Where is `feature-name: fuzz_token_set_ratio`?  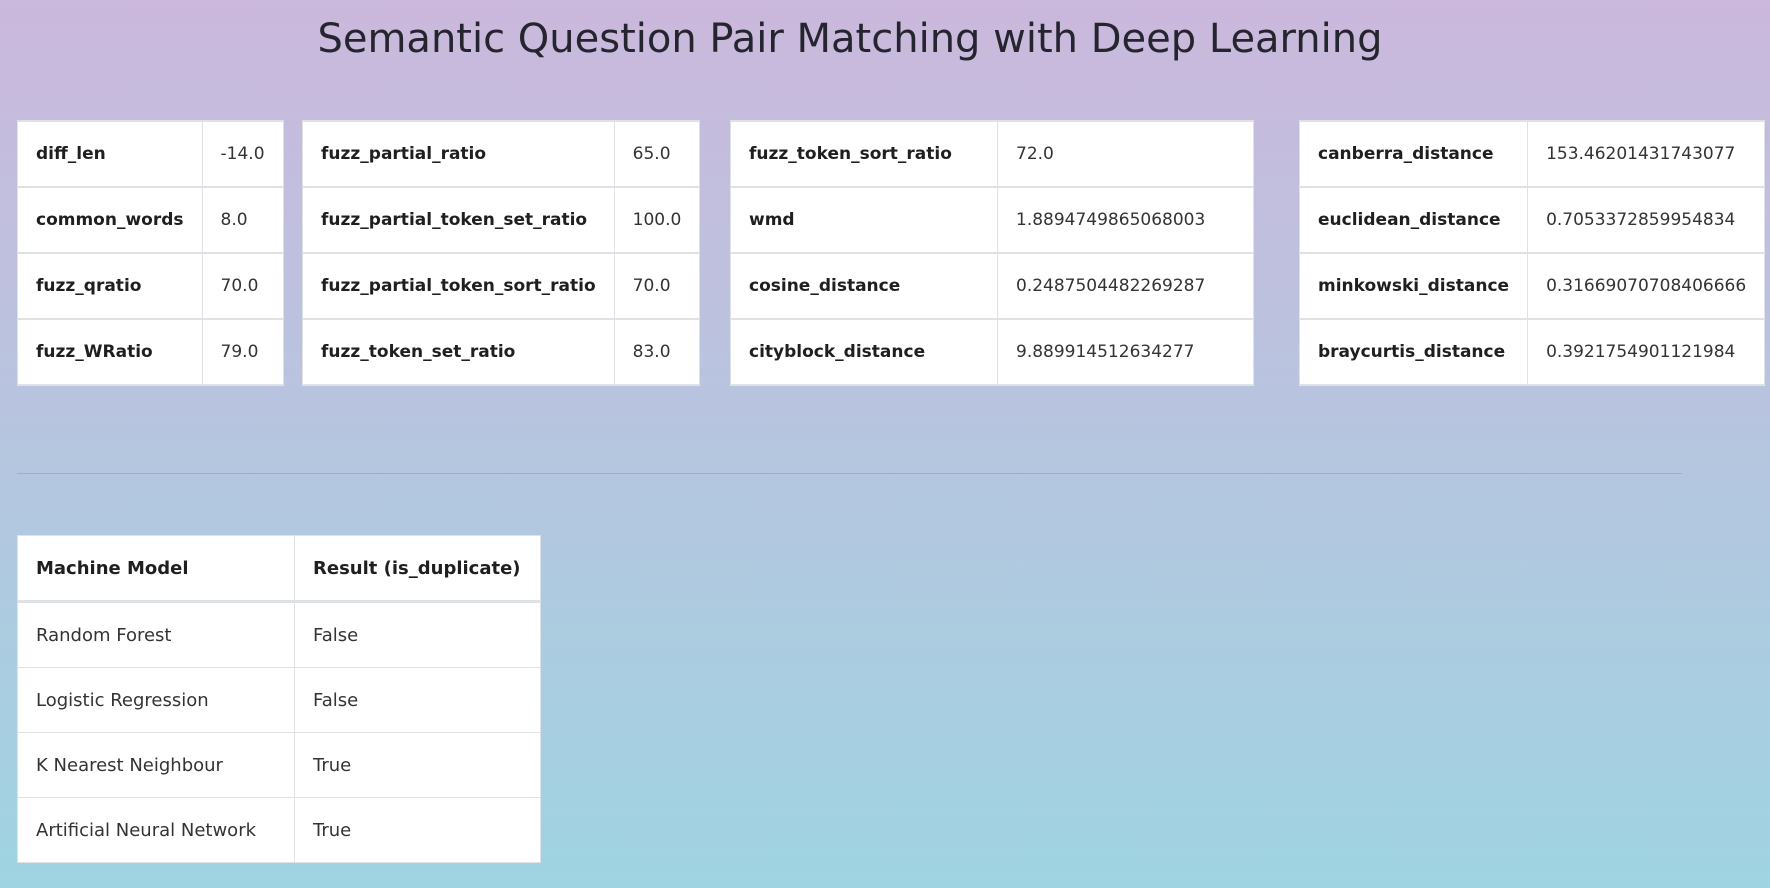 feature-name: fuzz_token_set_ratio is located at coordinates (458, 352).